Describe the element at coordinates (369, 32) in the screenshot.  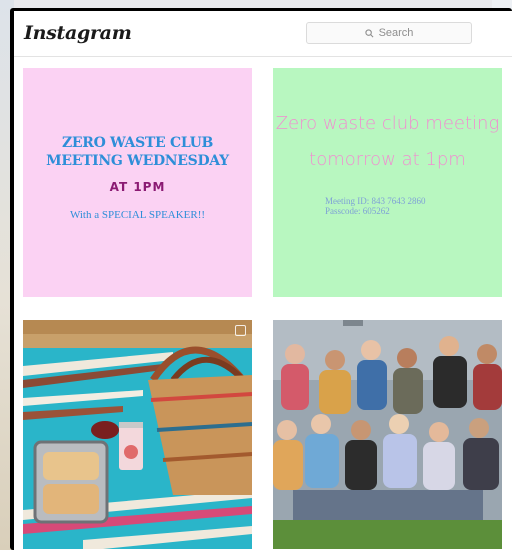
I see `search-icon` at that location.